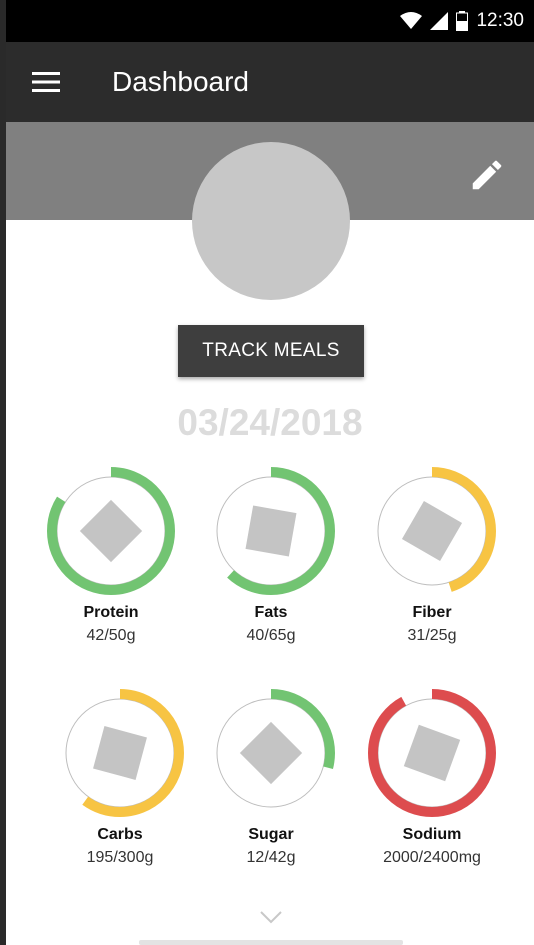 This screenshot has height=945, width=534. Describe the element at coordinates (180, 81) in the screenshot. I see `page-title: Dashboard` at that location.